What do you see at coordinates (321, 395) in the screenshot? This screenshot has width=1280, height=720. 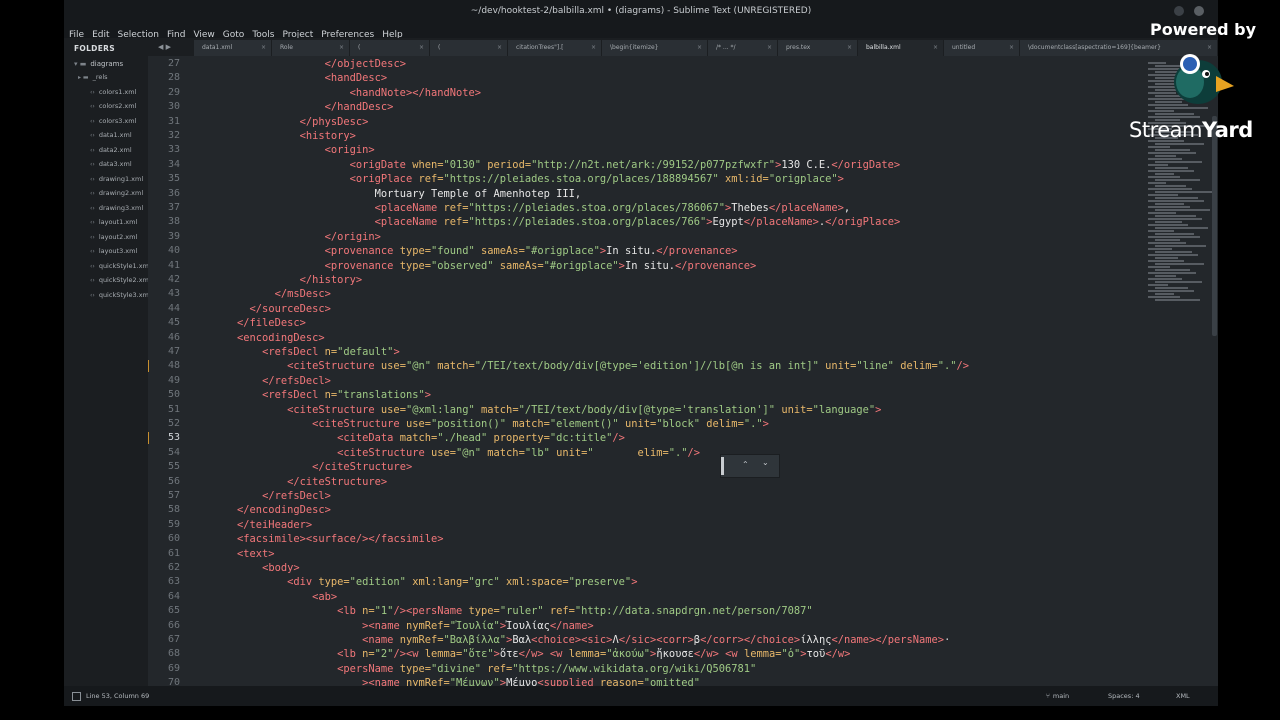 I see `code-line: <refsDecl n="translations">` at bounding box center [321, 395].